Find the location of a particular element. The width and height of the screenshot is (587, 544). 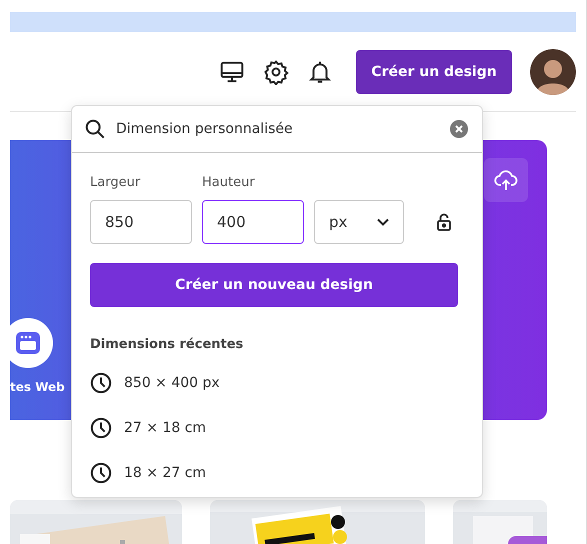

cloud-upload-icon is located at coordinates (506, 180).